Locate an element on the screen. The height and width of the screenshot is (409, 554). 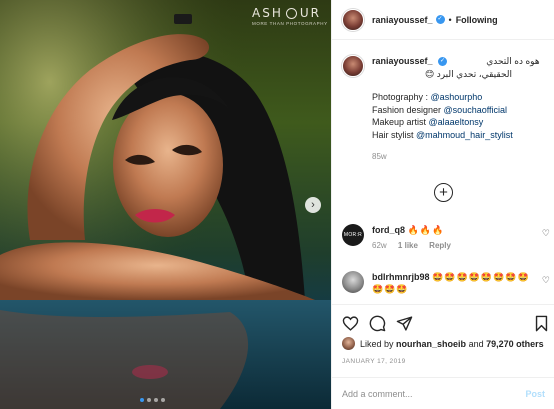
commenter-username: ford_q8 is located at coordinates (388, 230).